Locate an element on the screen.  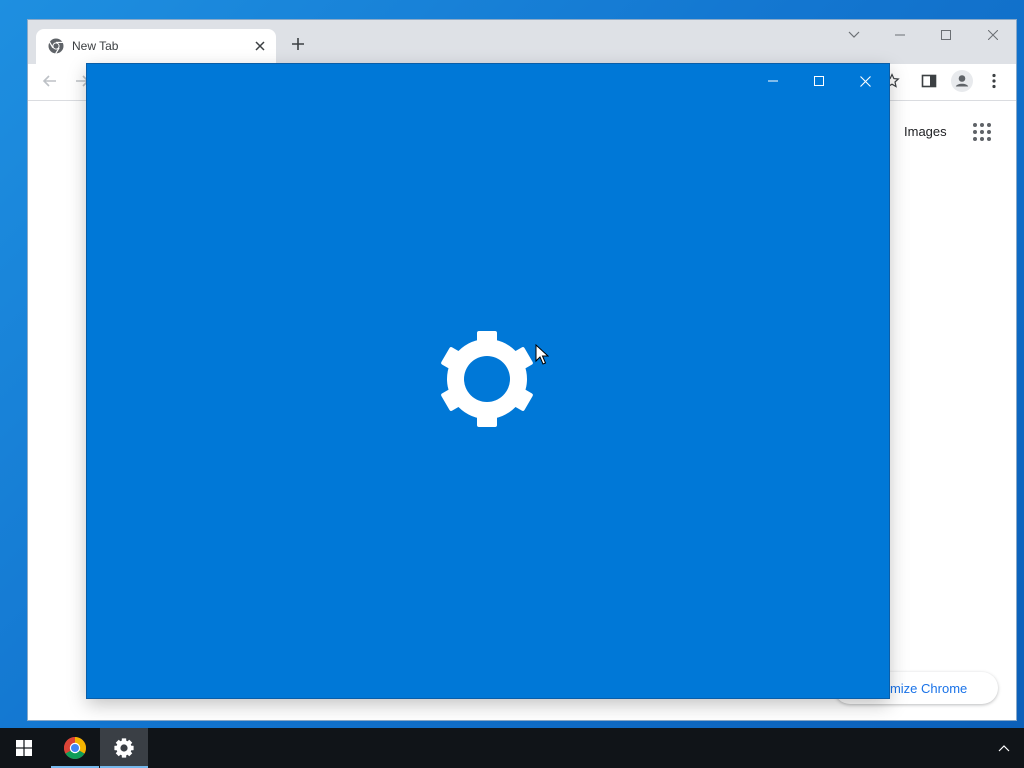
tab-search-button is located at coordinates (854, 35).